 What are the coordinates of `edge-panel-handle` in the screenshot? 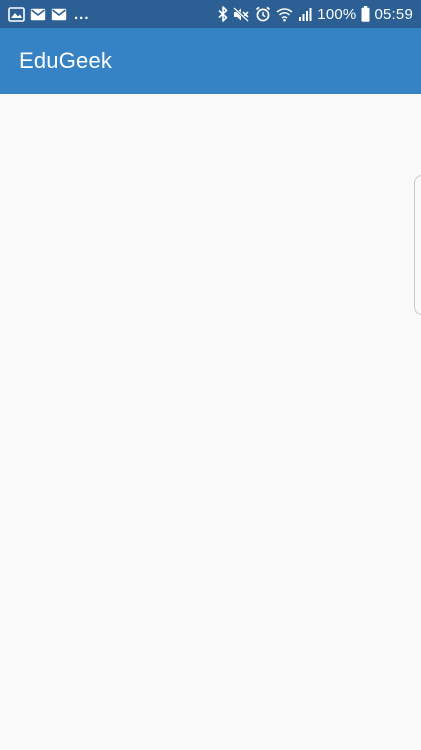 It's located at (417, 245).